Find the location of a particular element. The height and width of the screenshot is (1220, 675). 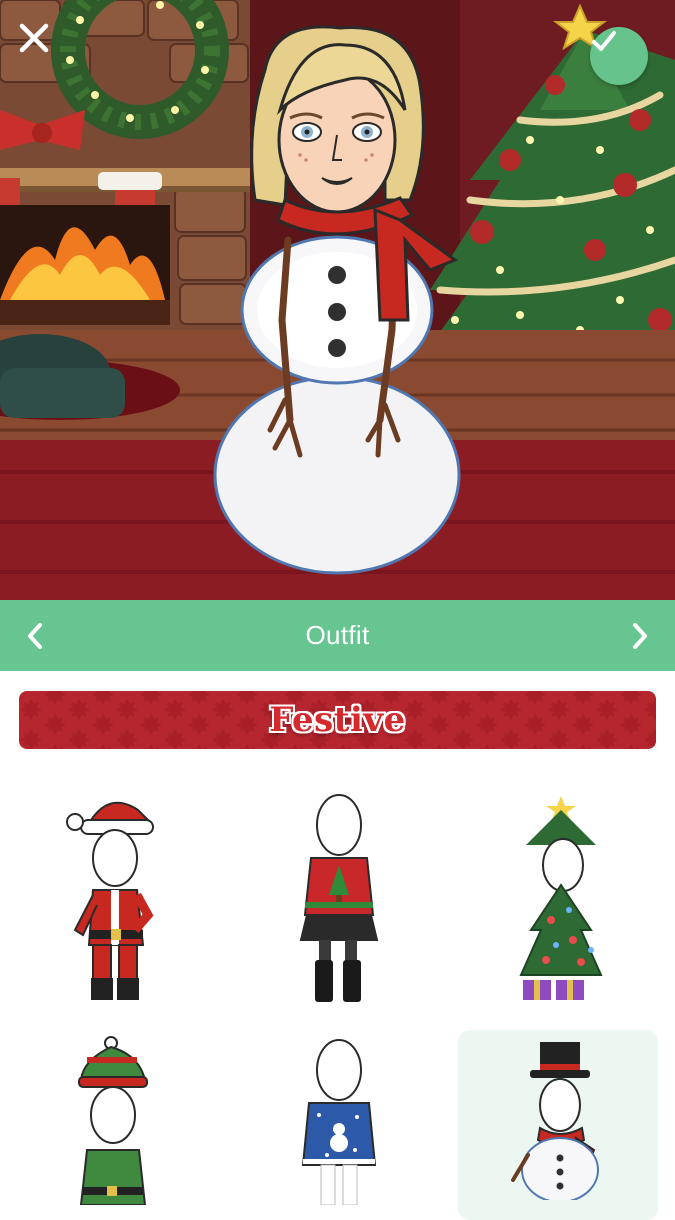

outfit-ugly-christmas-sweater-skirt is located at coordinates (337, 900).